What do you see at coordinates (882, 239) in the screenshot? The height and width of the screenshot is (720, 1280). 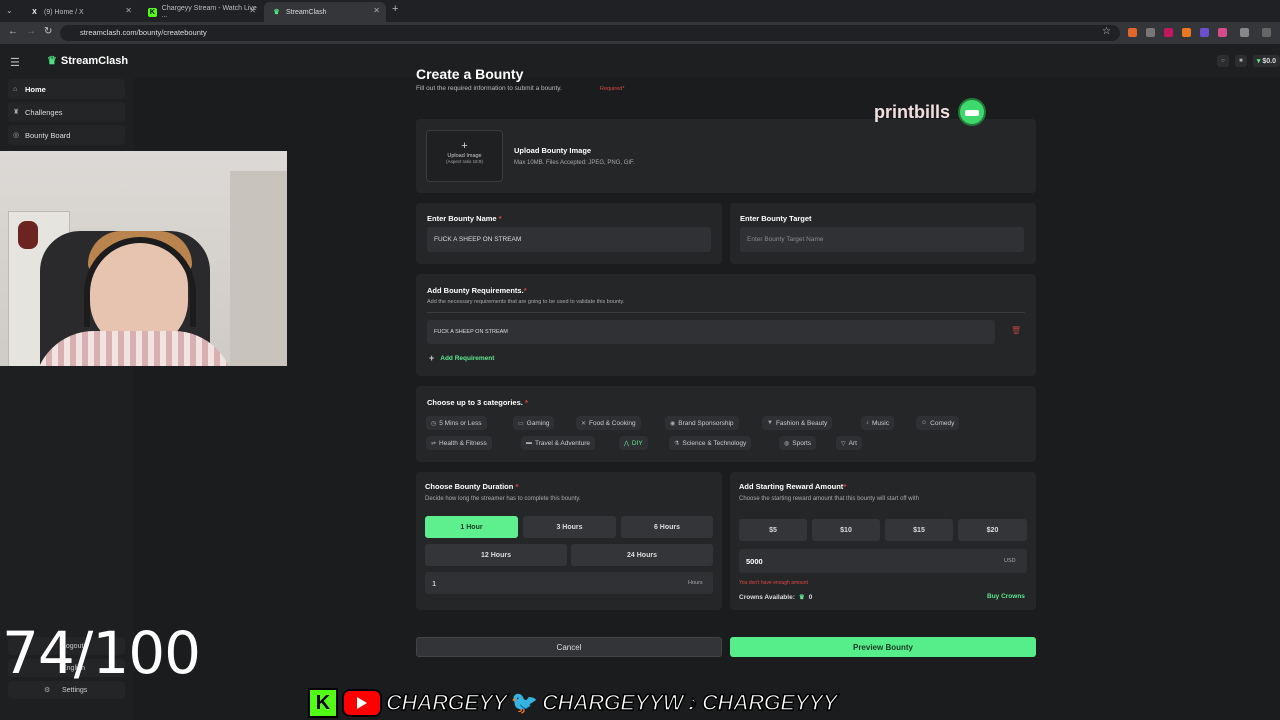 I see `bounty-target-input: Enter Bounty Target Name` at bounding box center [882, 239].